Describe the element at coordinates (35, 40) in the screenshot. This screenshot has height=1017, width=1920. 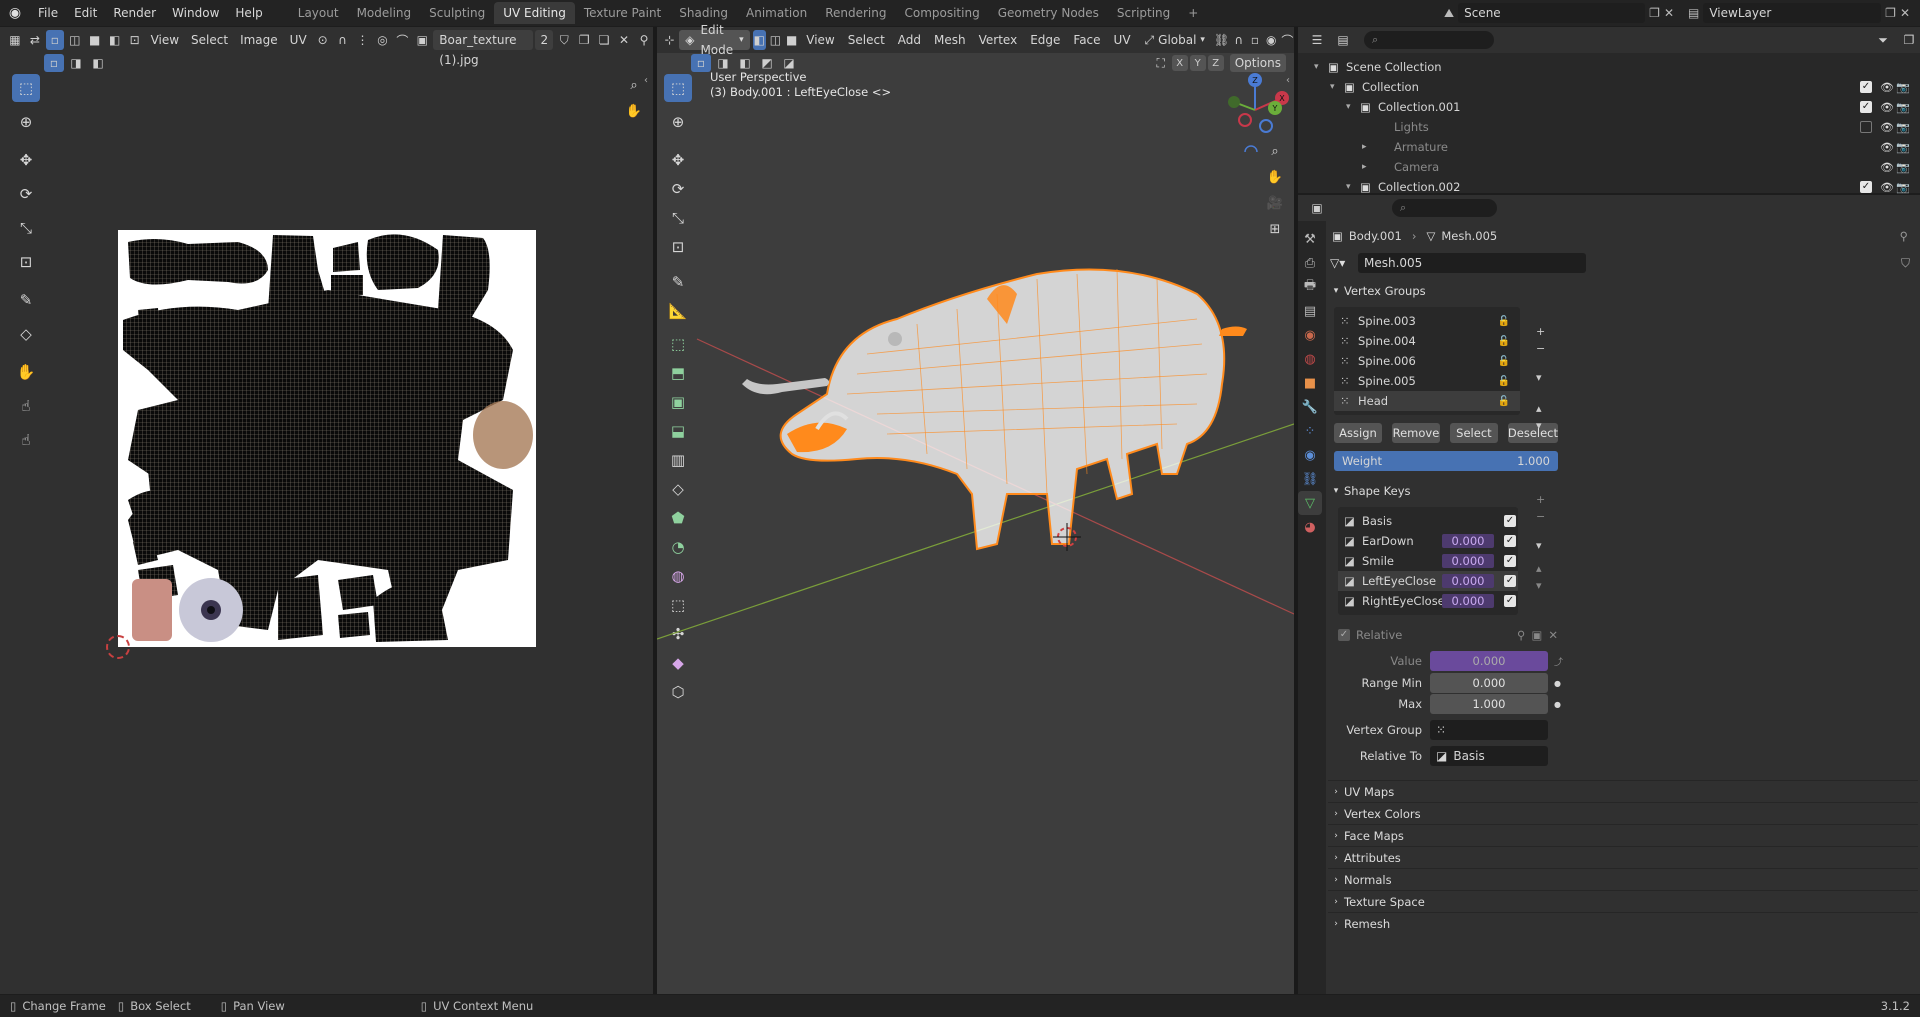
I see `sync-selection-icon: ⇄` at that location.